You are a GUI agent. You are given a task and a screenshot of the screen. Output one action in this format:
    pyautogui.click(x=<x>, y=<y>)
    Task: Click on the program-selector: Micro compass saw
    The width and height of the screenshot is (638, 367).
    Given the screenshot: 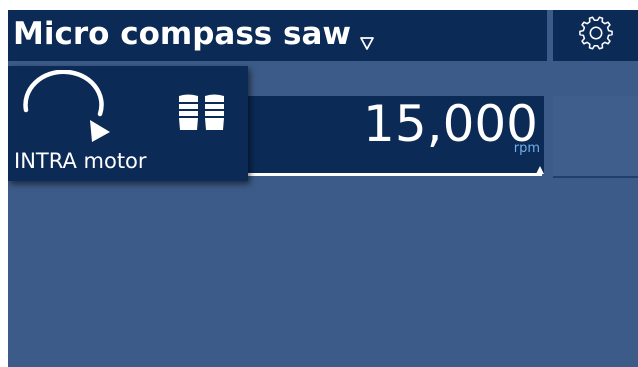 What is the action you would take?
    pyautogui.click(x=277, y=35)
    